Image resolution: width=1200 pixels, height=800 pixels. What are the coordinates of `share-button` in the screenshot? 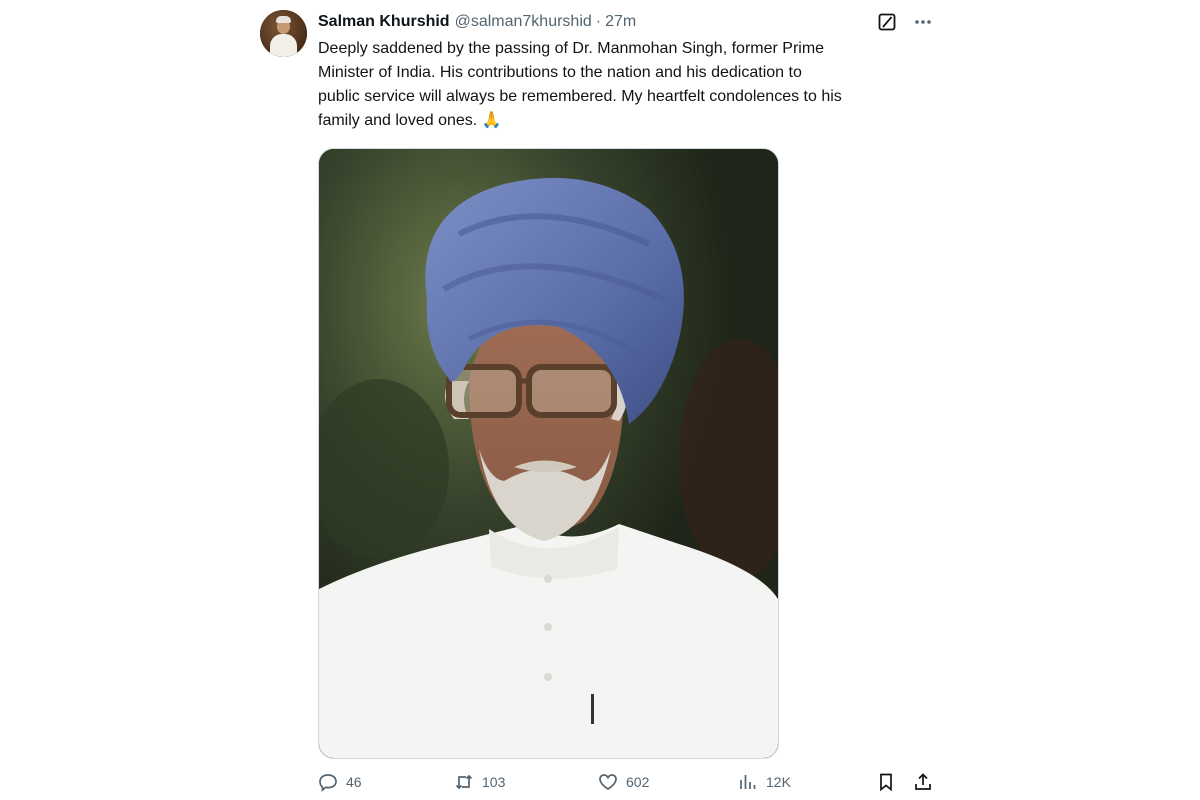 It's located at (923, 782).